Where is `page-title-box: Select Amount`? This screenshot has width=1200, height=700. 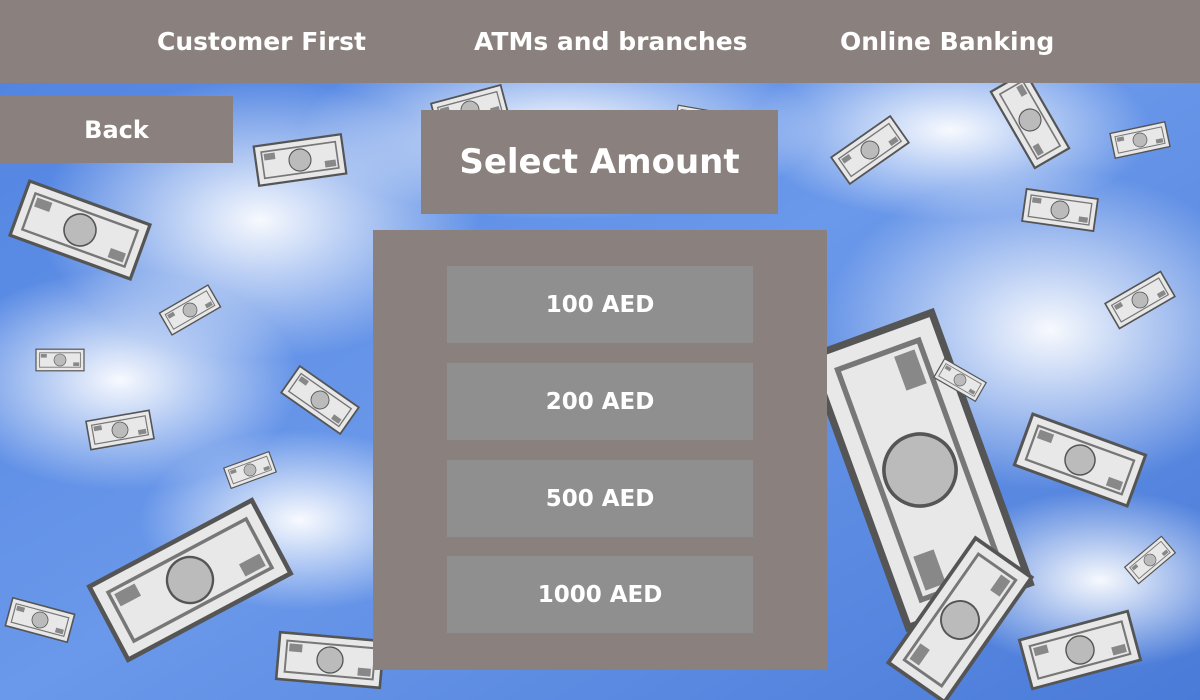 page-title-box: Select Amount is located at coordinates (599, 162).